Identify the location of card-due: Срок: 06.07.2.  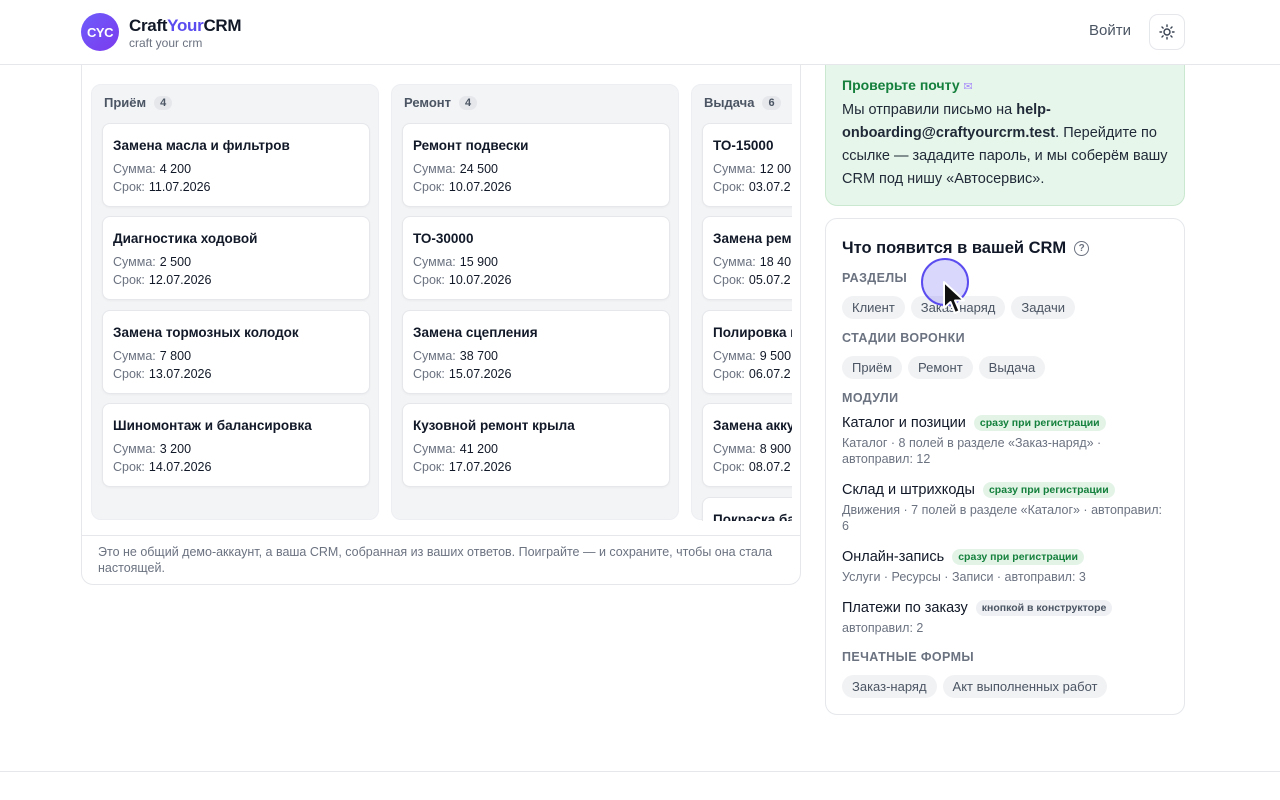
(752, 374).